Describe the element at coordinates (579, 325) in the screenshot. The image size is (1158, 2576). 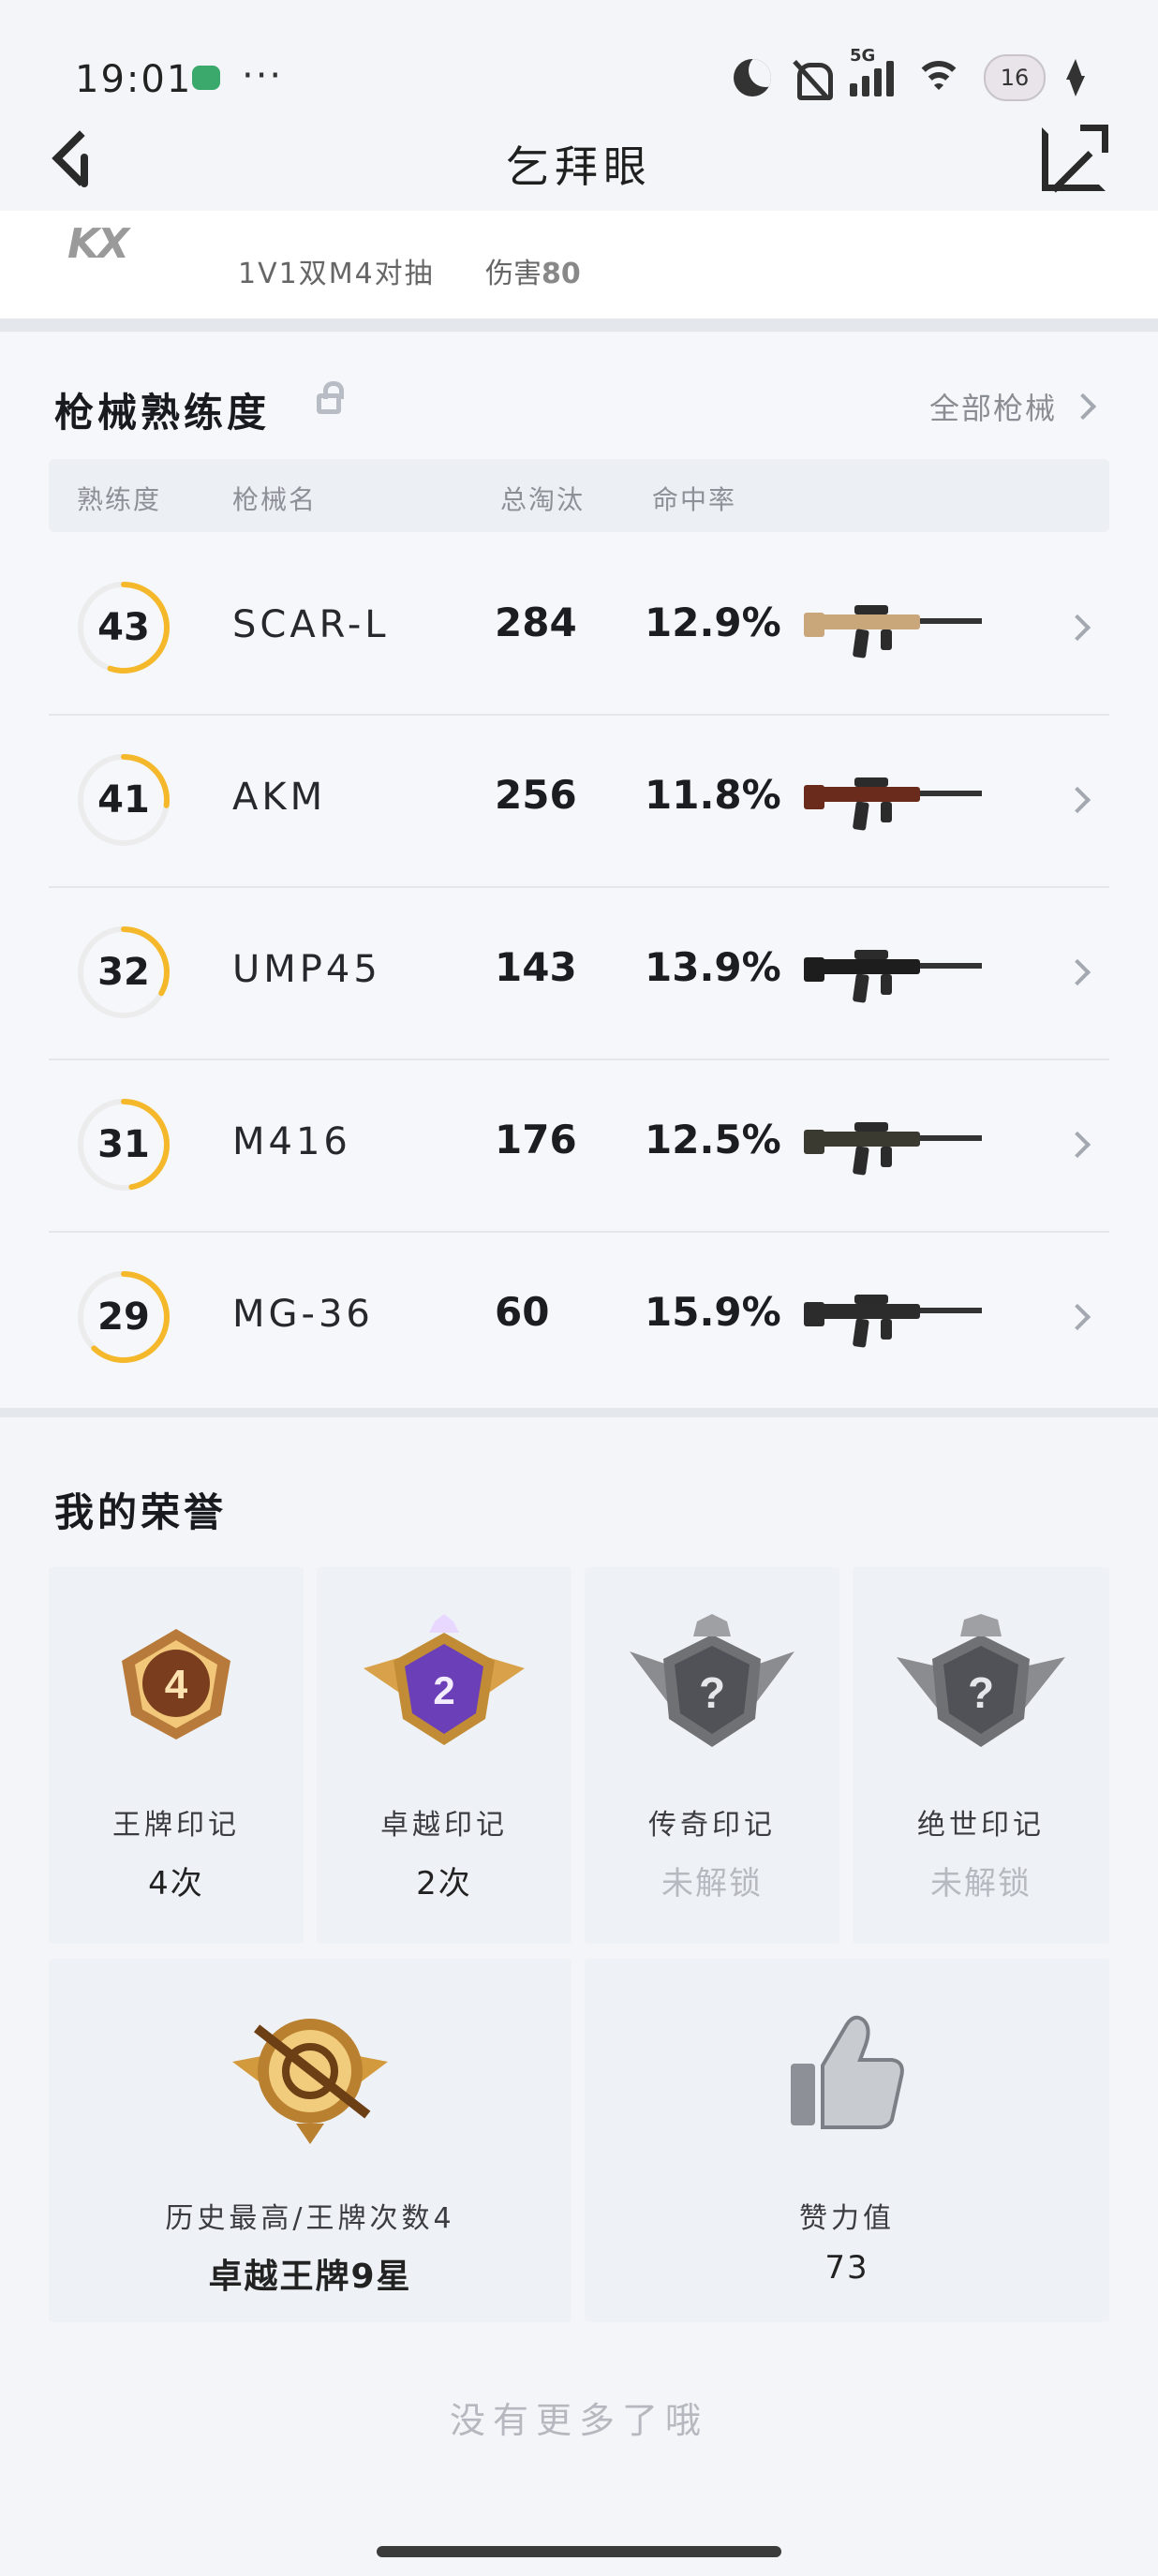
I see `section-divider` at that location.